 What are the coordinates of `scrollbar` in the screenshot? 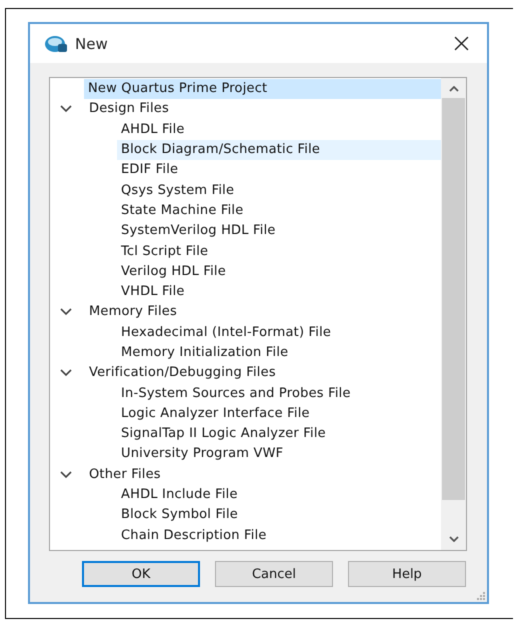 It's located at (453, 314).